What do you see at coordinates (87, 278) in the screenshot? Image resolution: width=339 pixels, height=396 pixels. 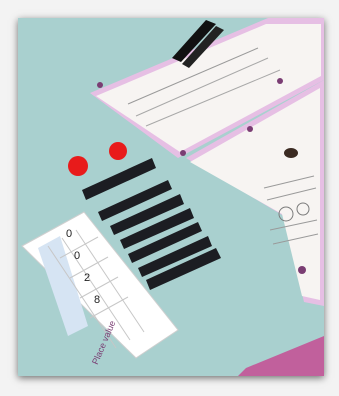 I see `digit: 2` at bounding box center [87, 278].